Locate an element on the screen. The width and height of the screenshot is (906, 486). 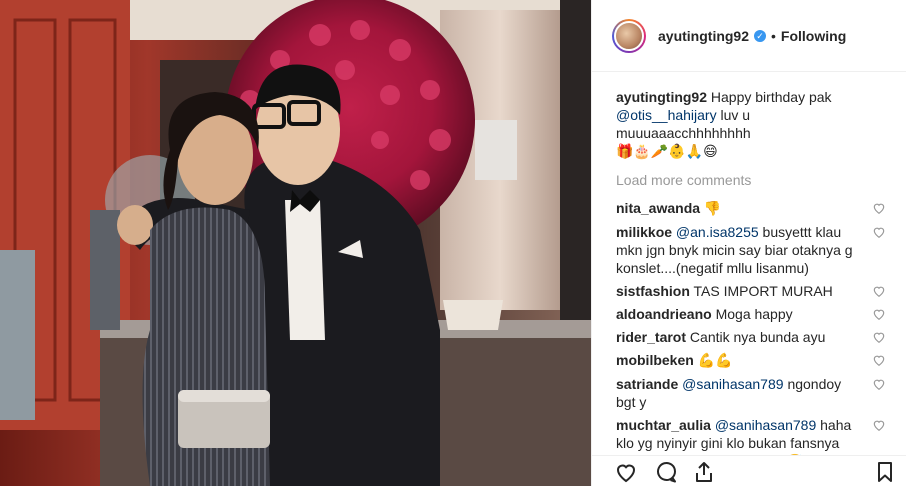
comment-mention: @an.isa8255 is located at coordinates (717, 232).